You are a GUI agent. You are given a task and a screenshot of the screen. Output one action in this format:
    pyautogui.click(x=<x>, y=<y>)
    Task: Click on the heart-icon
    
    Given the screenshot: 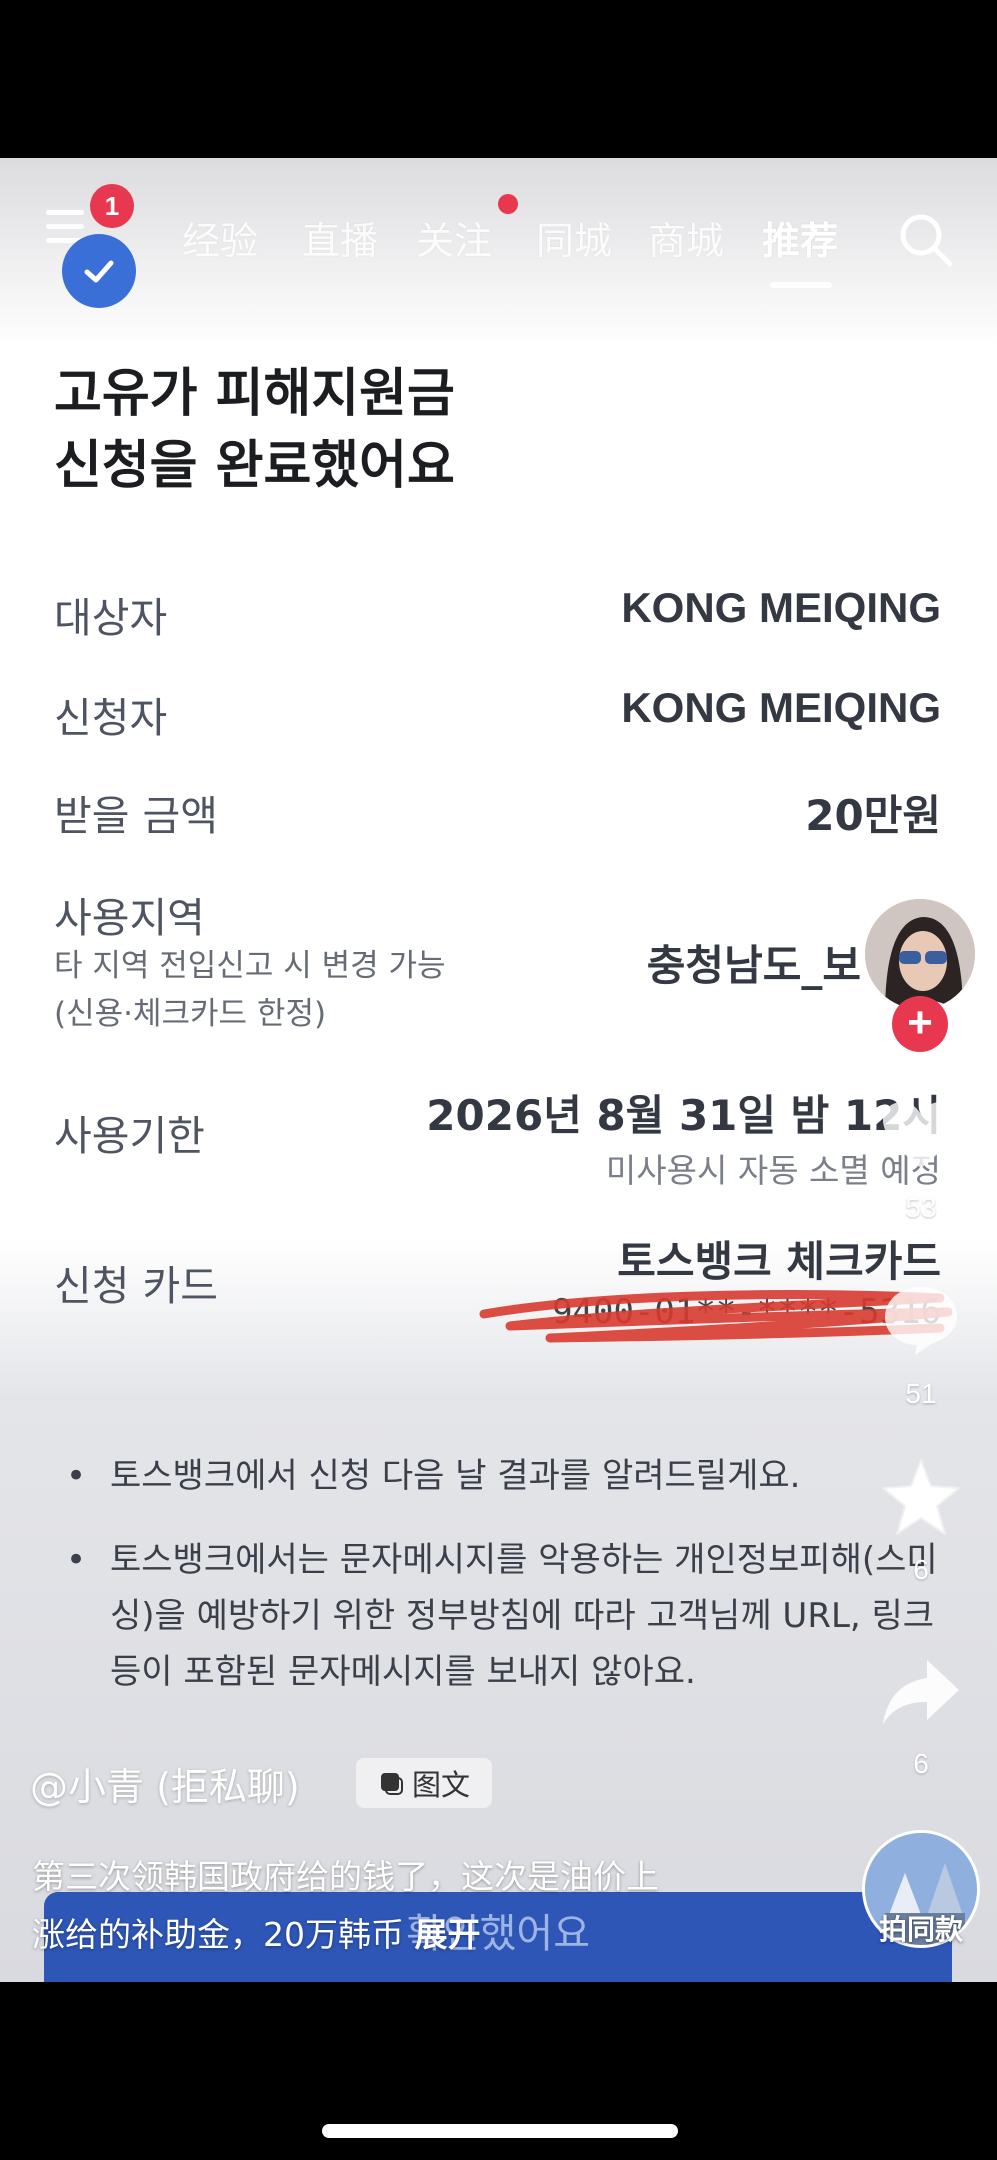 What is the action you would take?
    pyautogui.click(x=921, y=1136)
    